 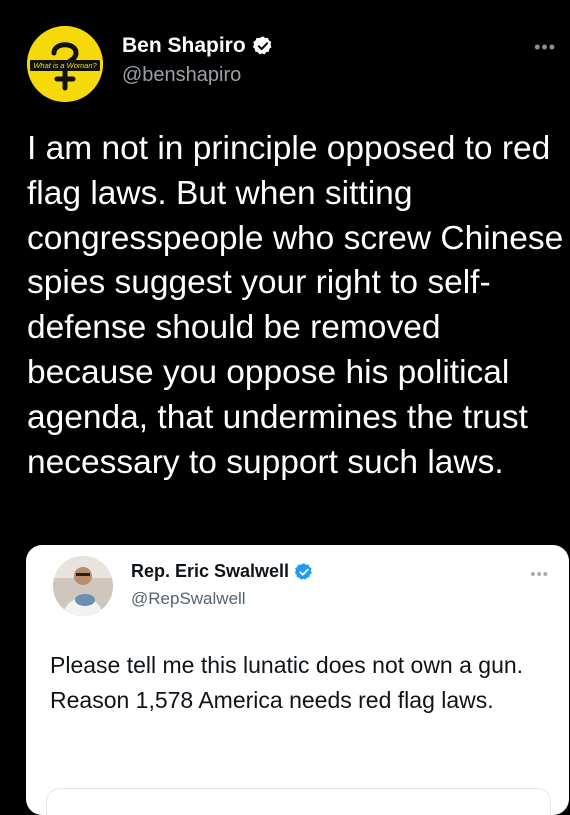 I want to click on quoted-avatar, so click(x=83, y=586).